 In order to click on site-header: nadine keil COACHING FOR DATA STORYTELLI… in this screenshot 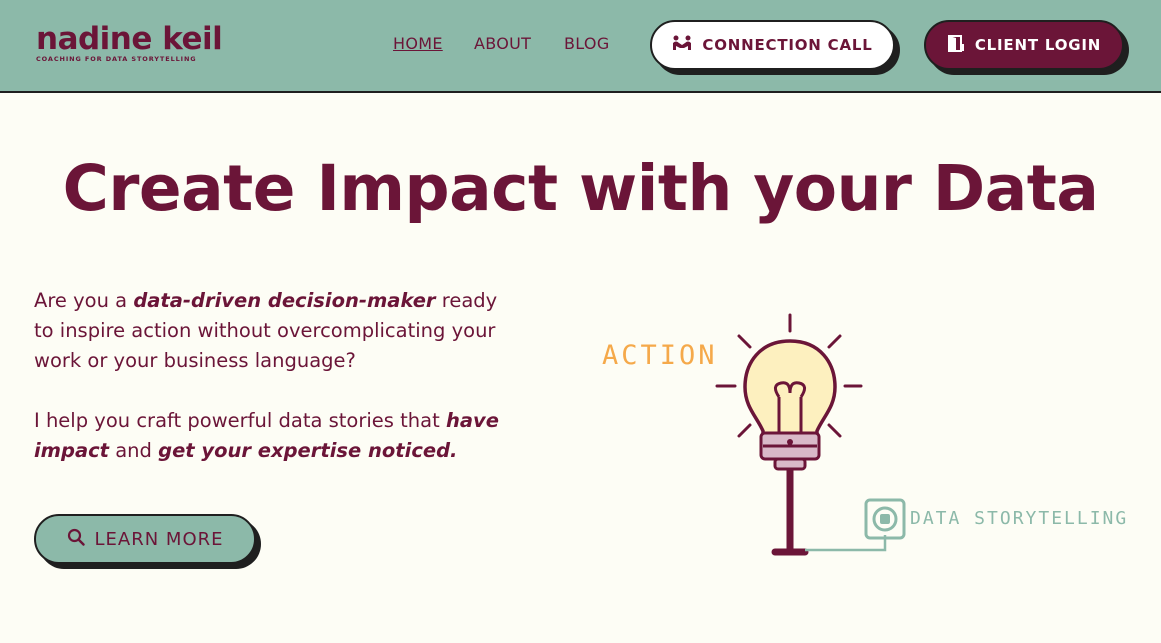, I will do `click(580, 46)`.